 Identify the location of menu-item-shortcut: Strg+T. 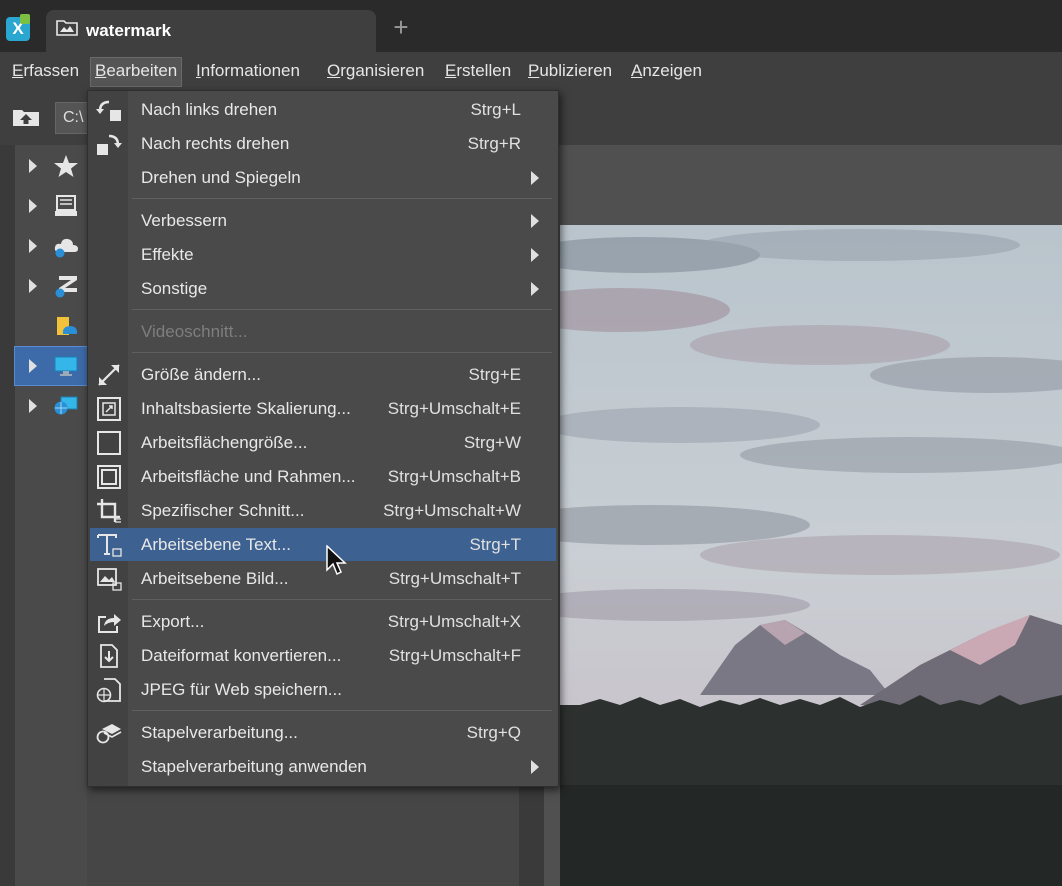
(495, 544).